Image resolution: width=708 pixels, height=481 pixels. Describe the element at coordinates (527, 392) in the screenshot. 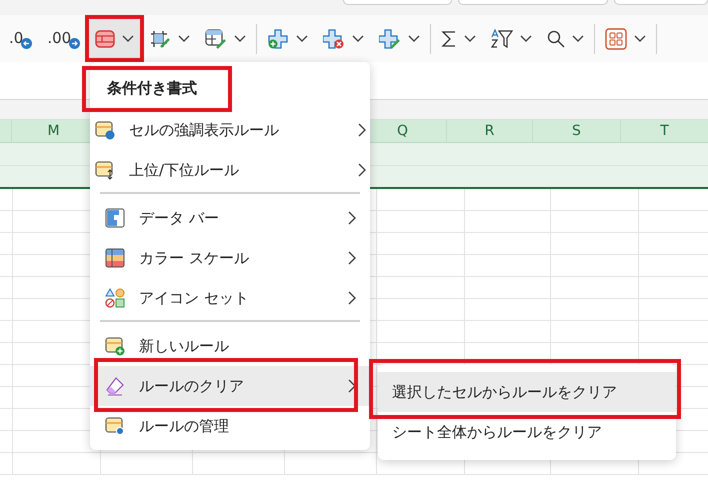

I see `submenu-item: 選択したセルからルールをクリア` at that location.